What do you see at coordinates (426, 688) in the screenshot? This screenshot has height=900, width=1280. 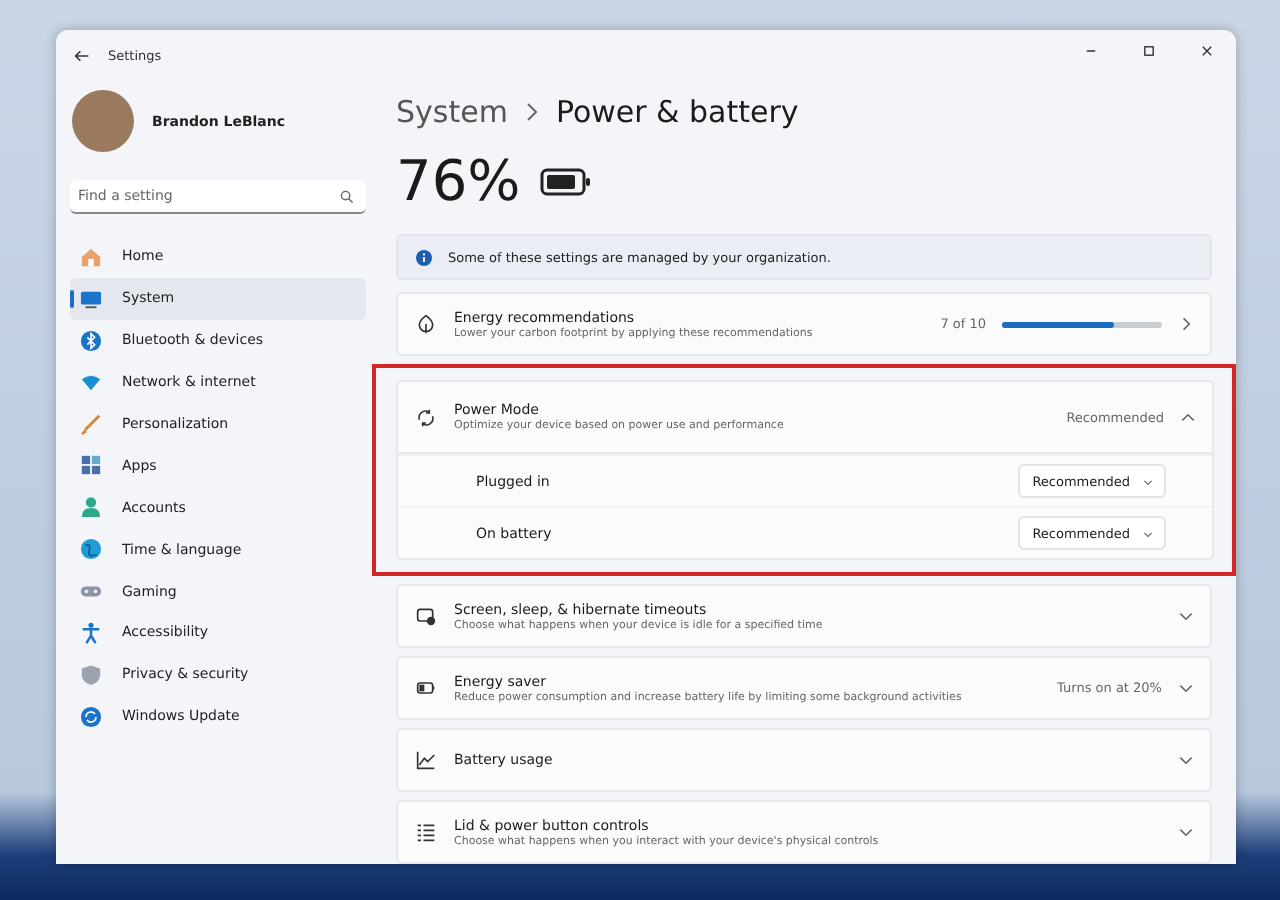 I see `battery-saver-icon` at bounding box center [426, 688].